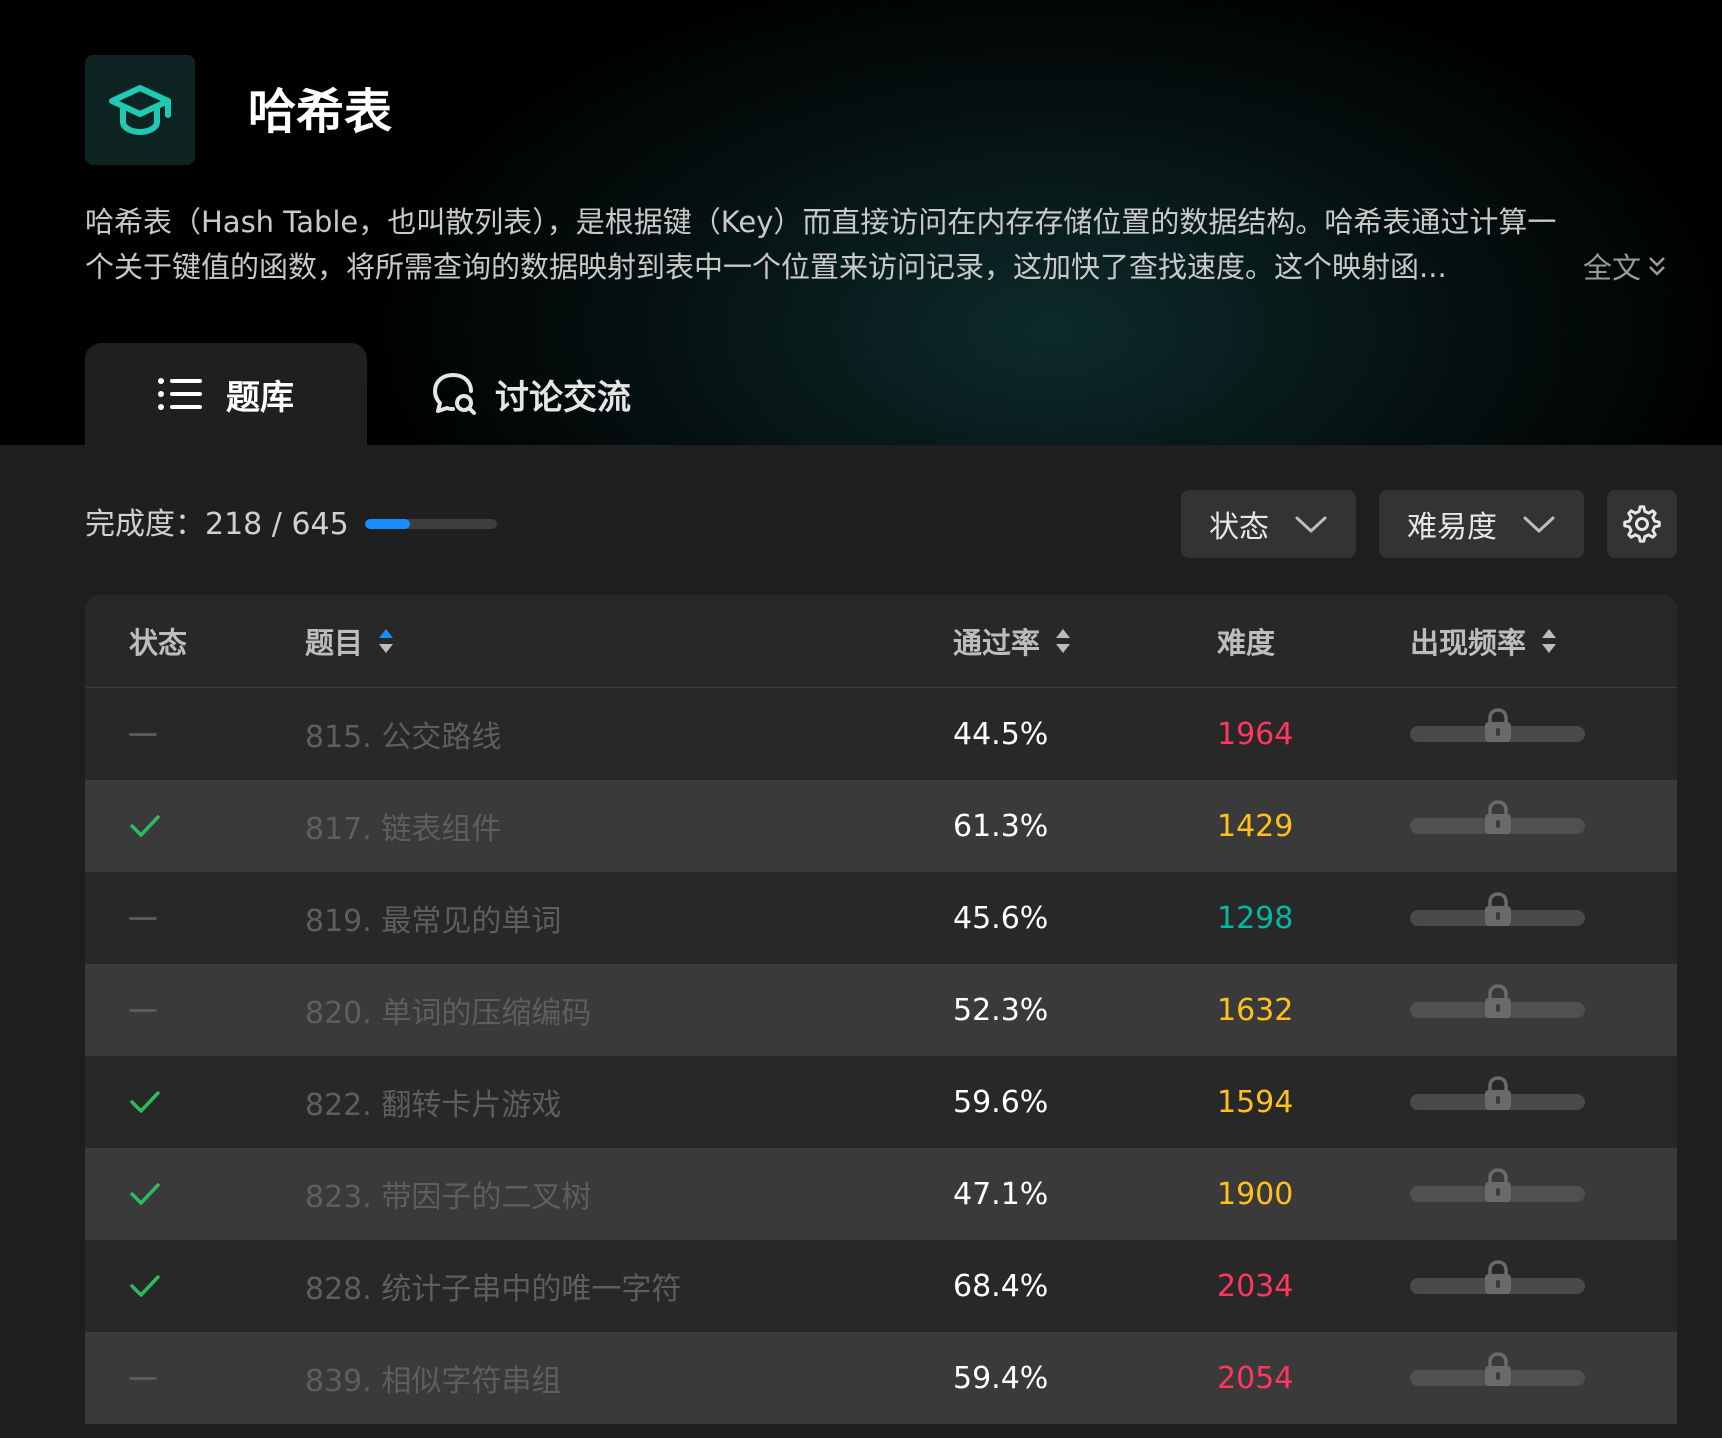 The width and height of the screenshot is (1722, 1438). What do you see at coordinates (563, 397) in the screenshot?
I see `tab-discussion-label: 讨论交流` at bounding box center [563, 397].